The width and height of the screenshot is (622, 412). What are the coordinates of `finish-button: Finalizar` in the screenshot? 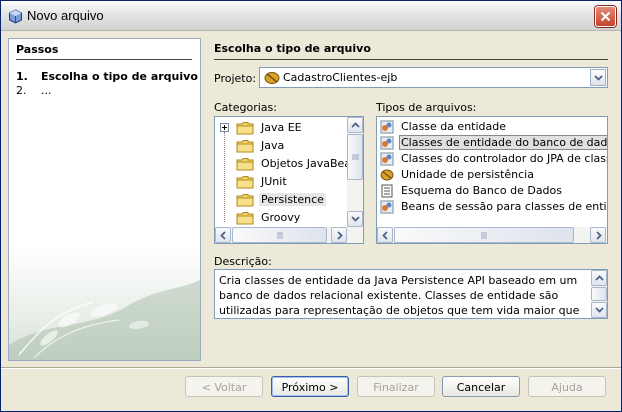 It's located at (396, 386).